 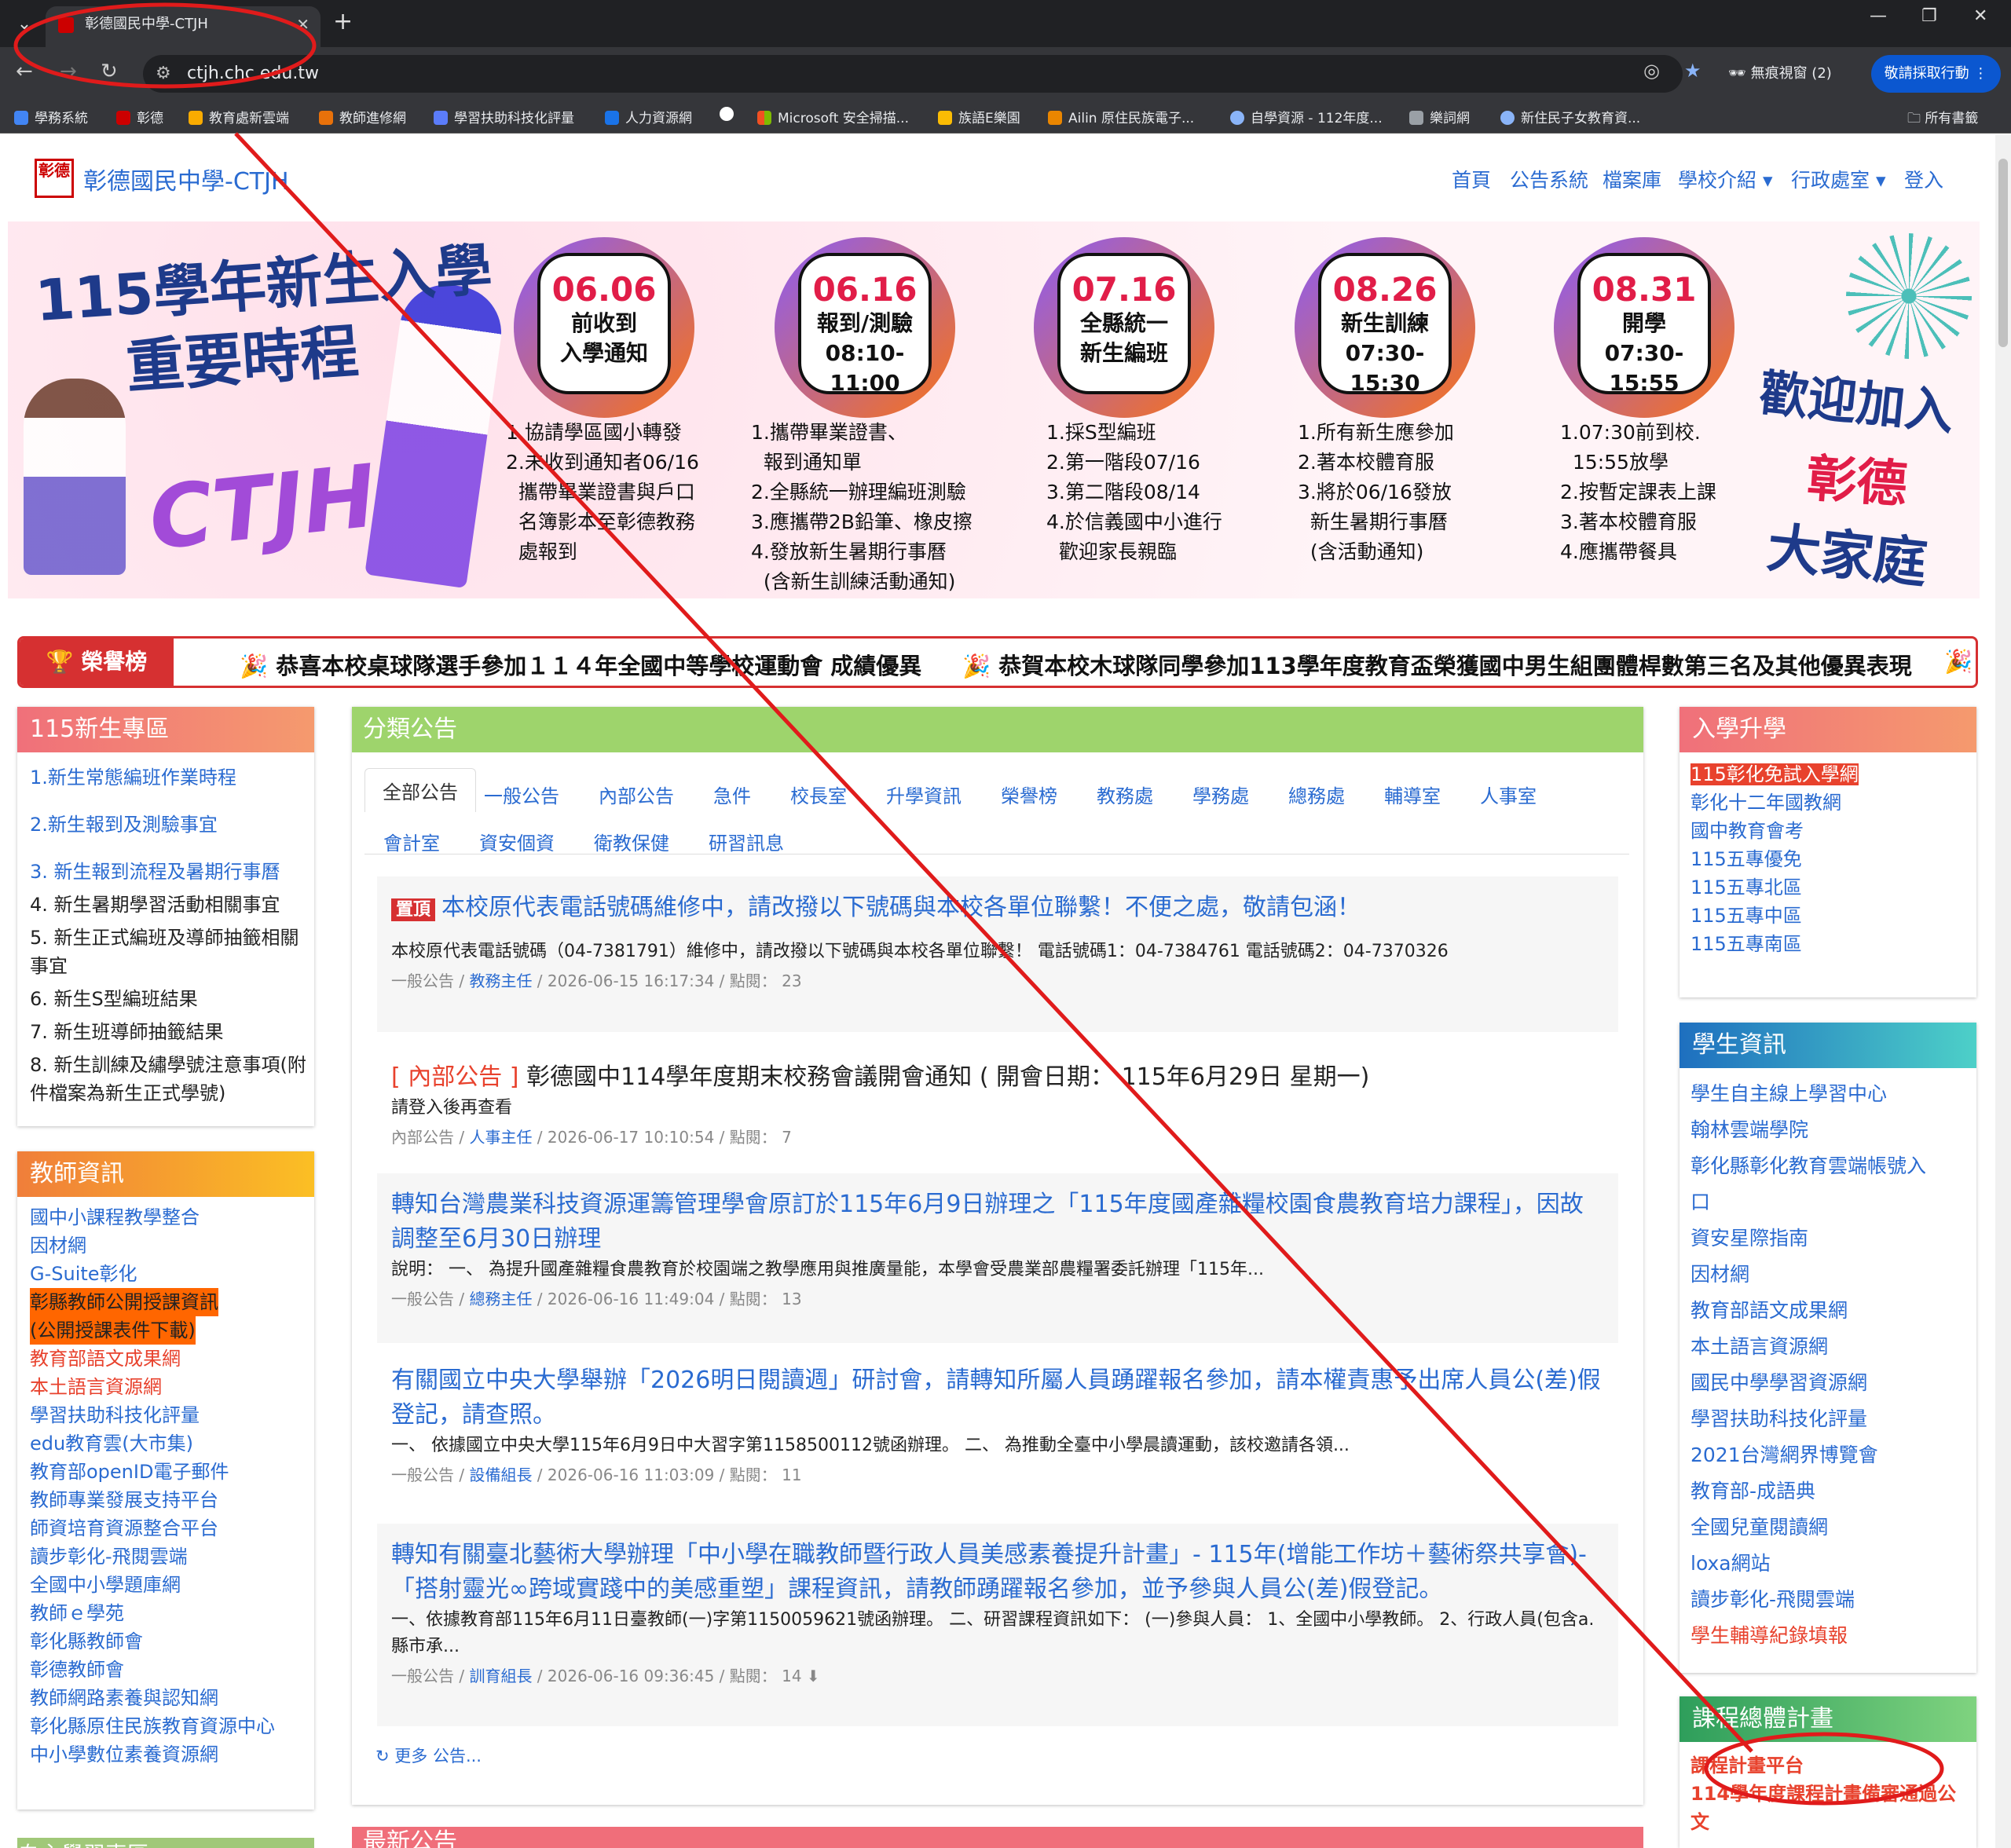 What do you see at coordinates (420, 790) in the screenshot?
I see `tab-all: 全部公告` at bounding box center [420, 790].